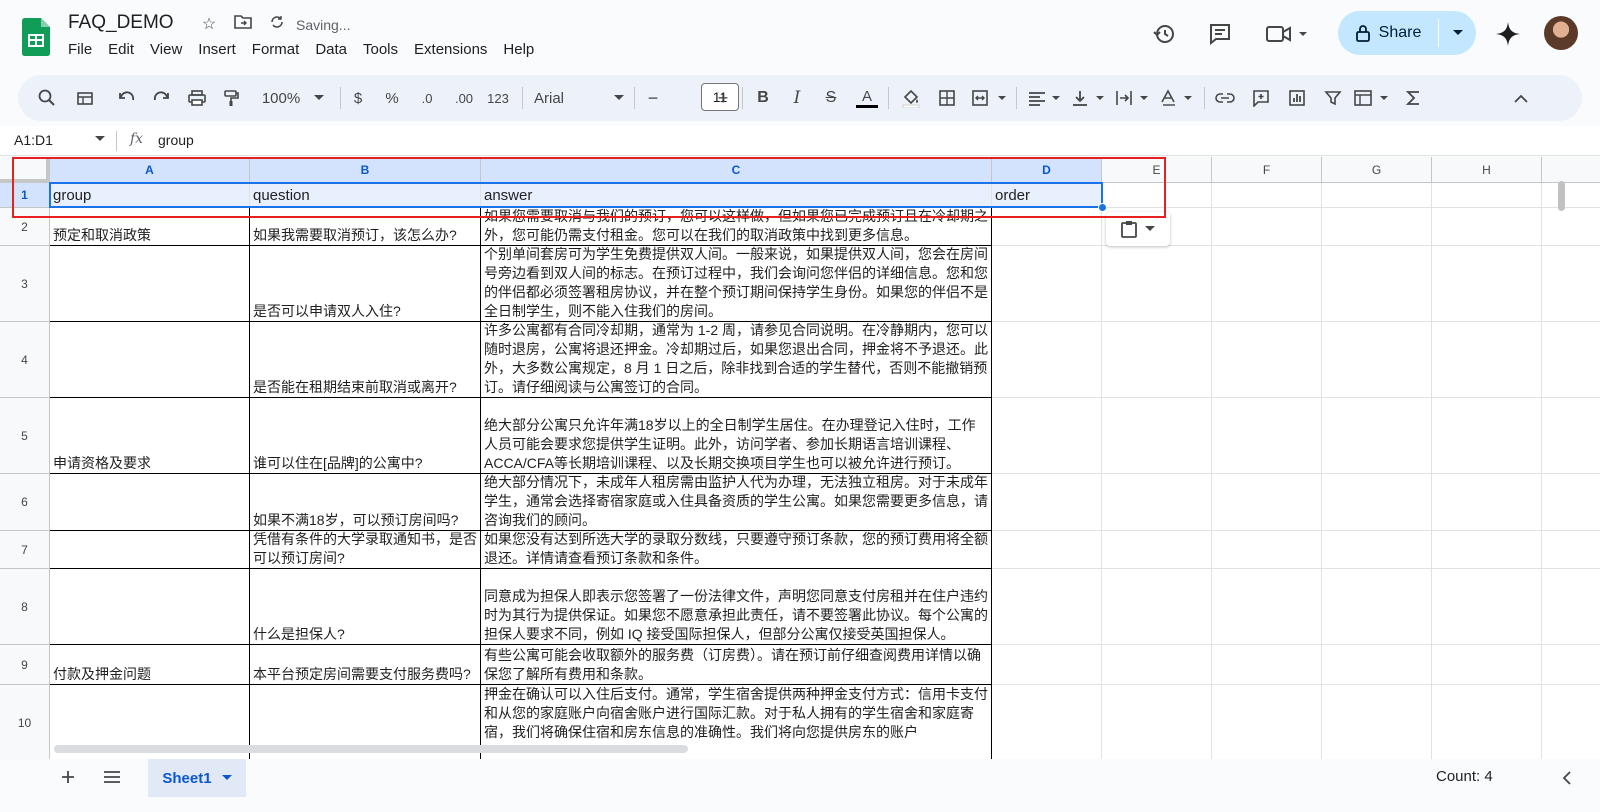 The height and width of the screenshot is (812, 1600). I want to click on cell-b5: 谁可以住在[品牌]的公寓中?, so click(365, 436).